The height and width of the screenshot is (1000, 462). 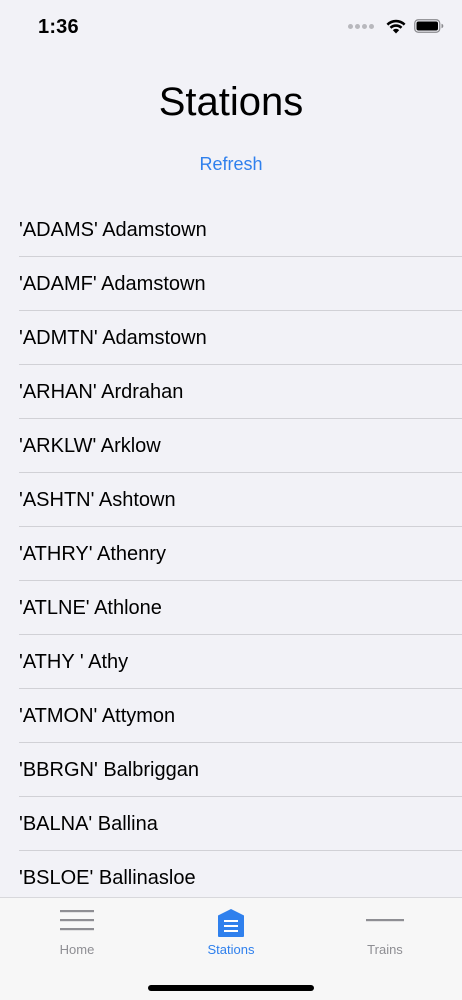 What do you see at coordinates (231, 716) in the screenshot?
I see `list-item: 'ATMON' Attymon` at bounding box center [231, 716].